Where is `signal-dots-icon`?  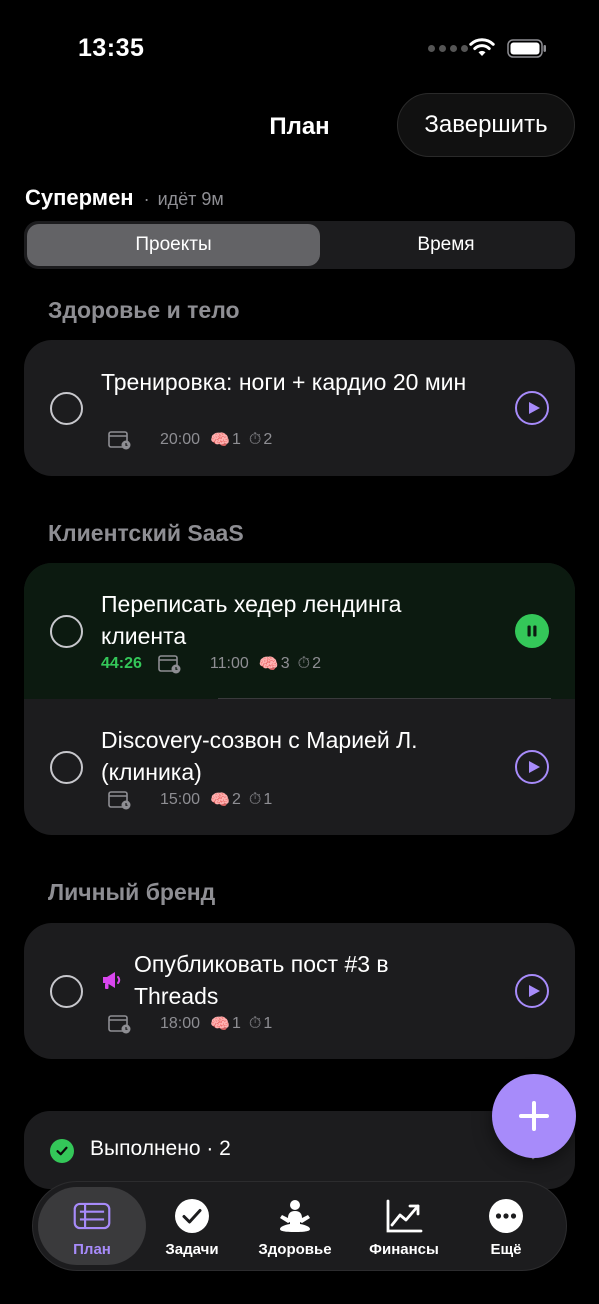
signal-dots-icon is located at coordinates (448, 48).